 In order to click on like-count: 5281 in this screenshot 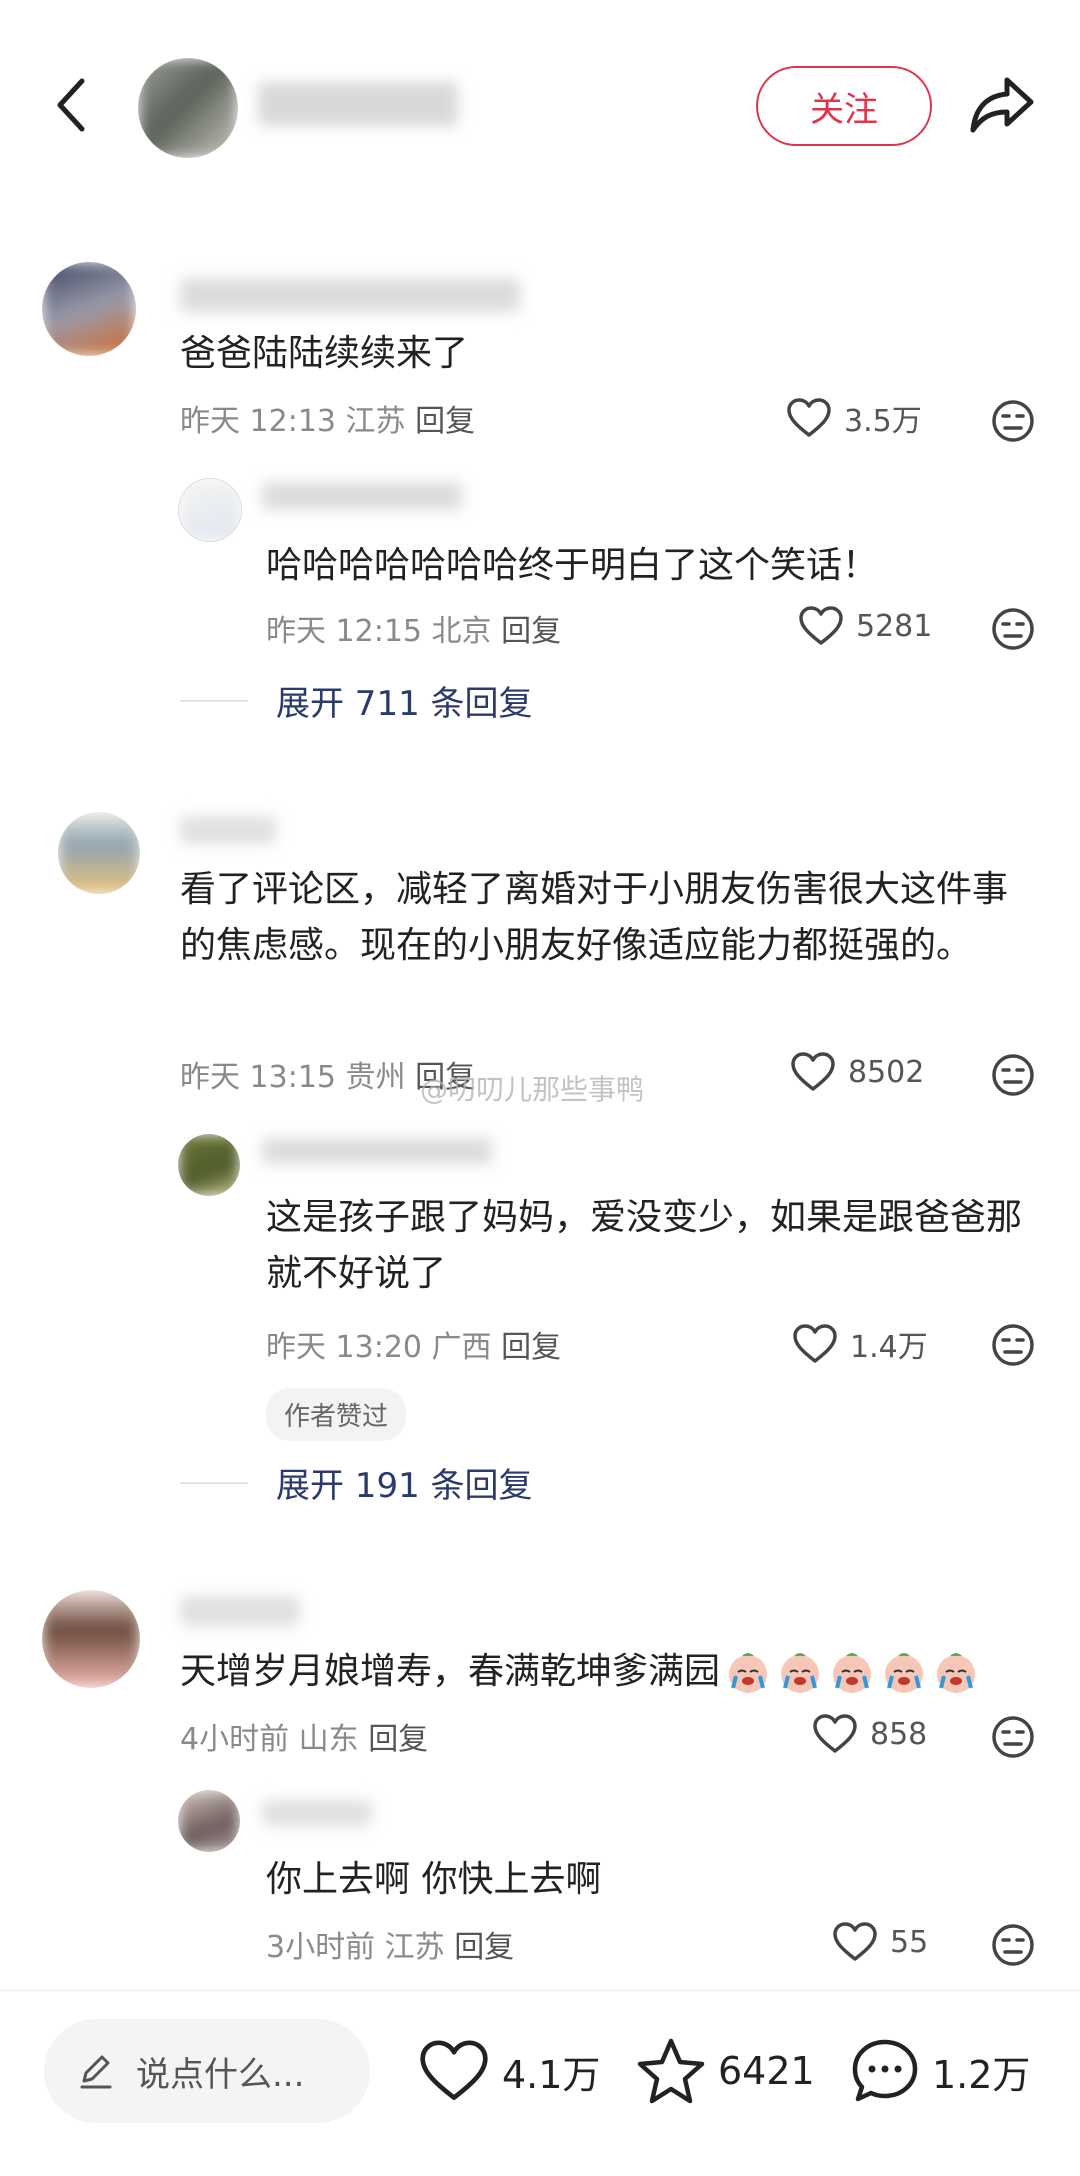, I will do `click(894, 626)`.